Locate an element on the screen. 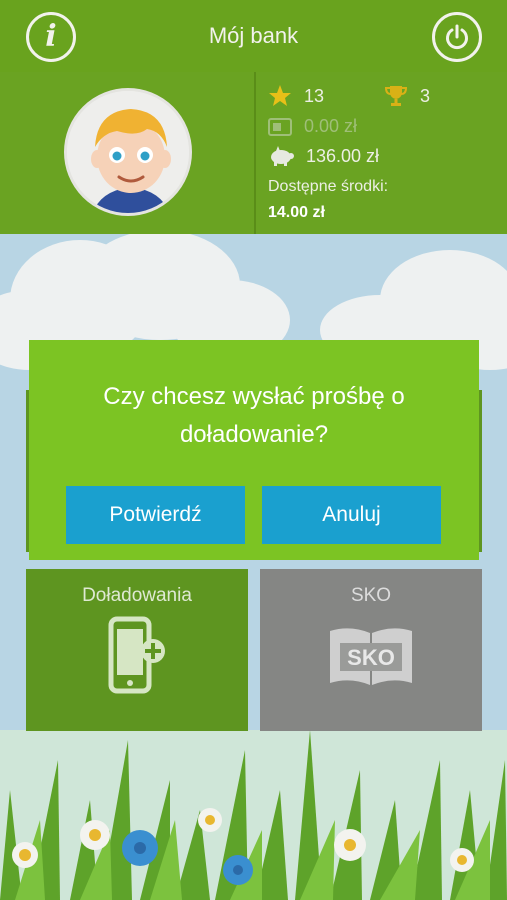 This screenshot has width=507, height=900. cancel-button: Anuluj is located at coordinates (351, 515).